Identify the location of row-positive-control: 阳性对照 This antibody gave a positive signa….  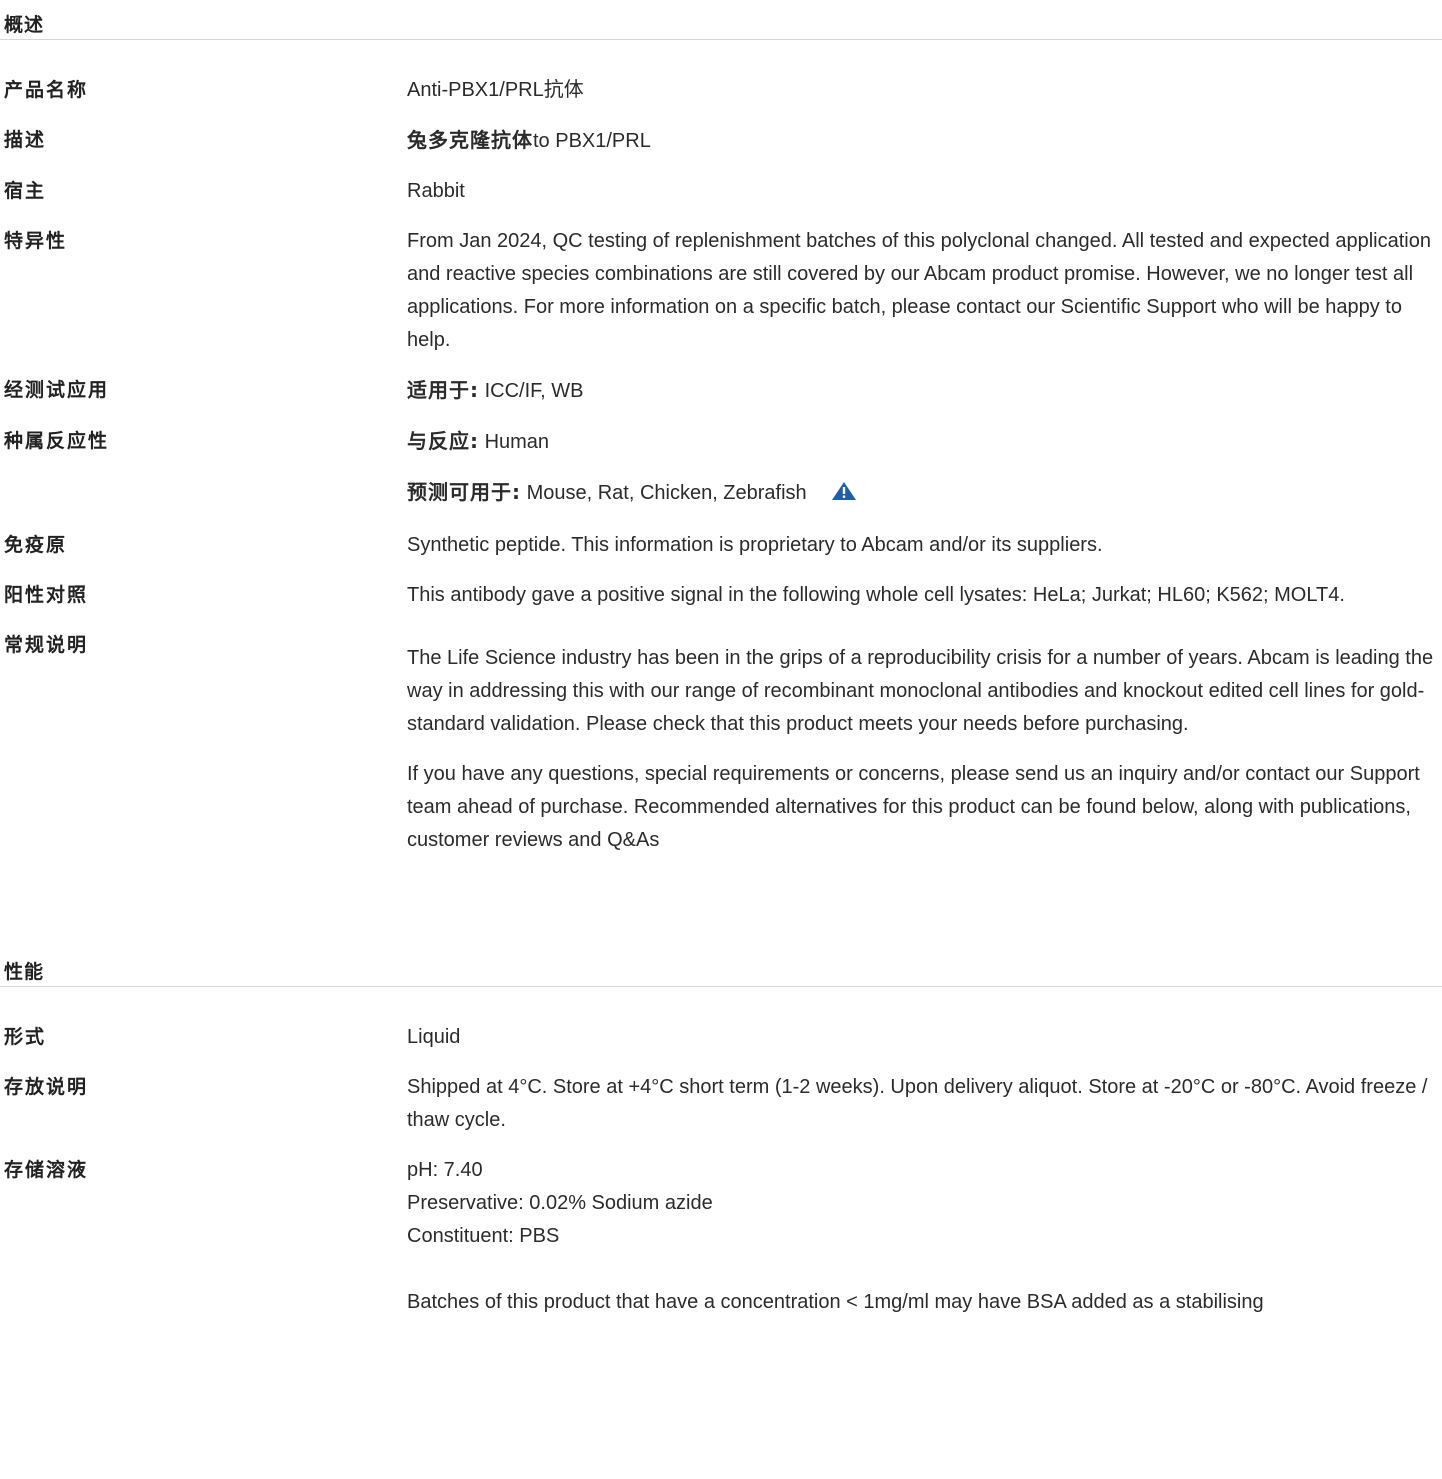
(721, 595).